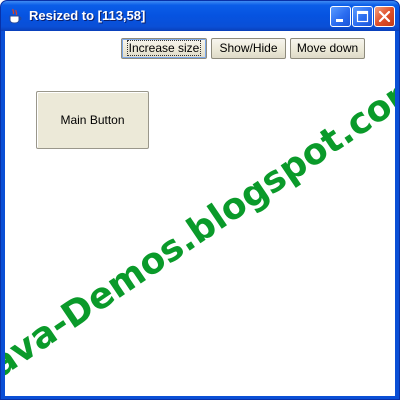 The height and width of the screenshot is (400, 400). Describe the element at coordinates (200, 16) in the screenshot. I see `title-bar: Resized to [113,58]` at that location.